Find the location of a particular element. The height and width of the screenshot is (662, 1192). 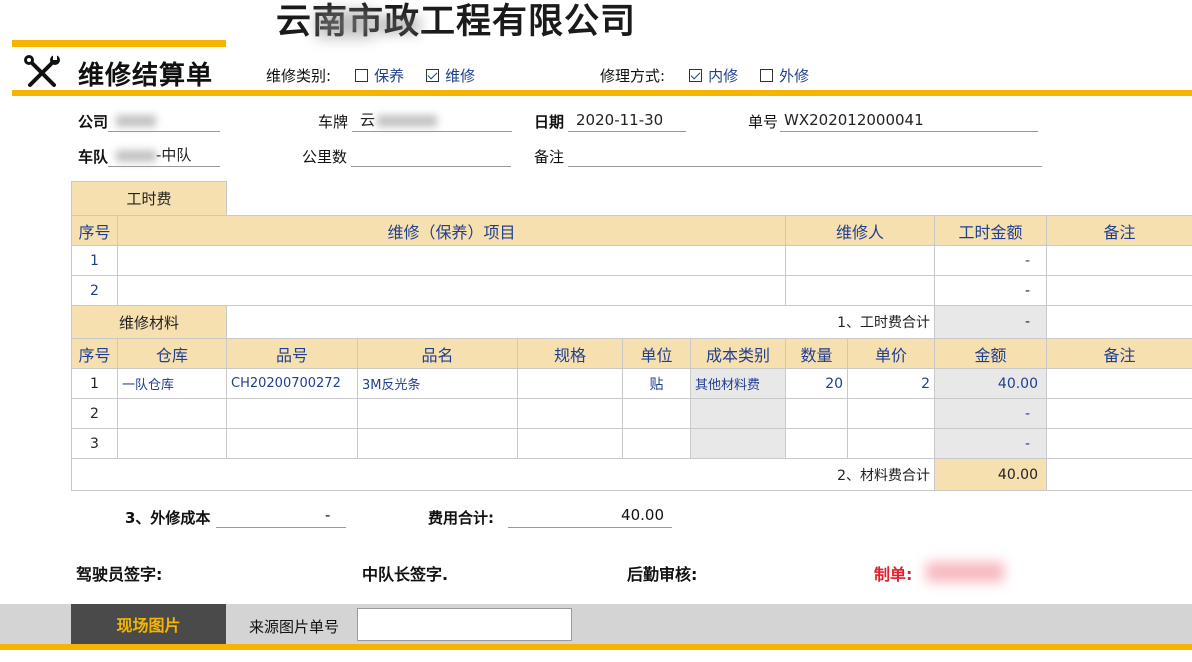

external-cost-label: 3、外修成本 is located at coordinates (168, 518).